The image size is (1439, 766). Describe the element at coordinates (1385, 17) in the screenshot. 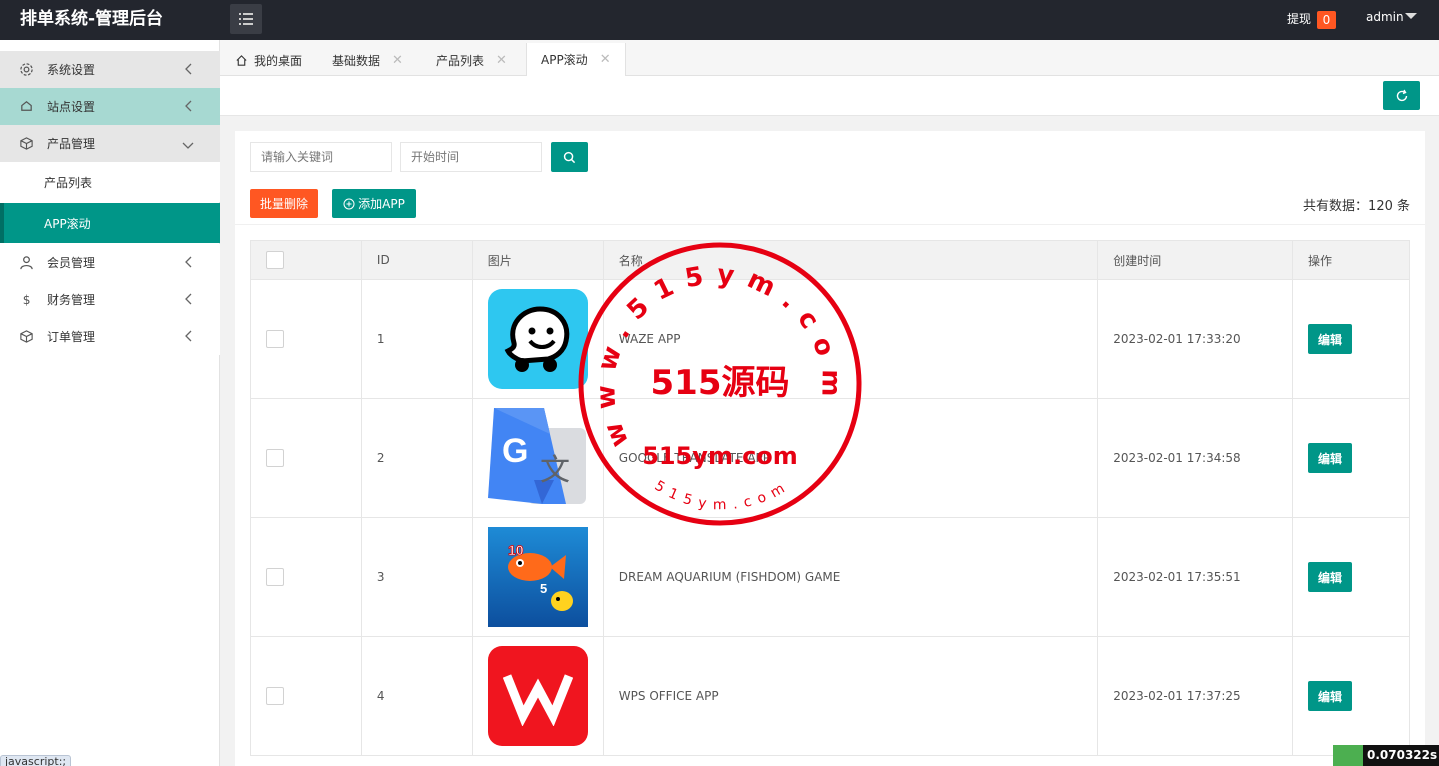

I see `user-menu: admin` at that location.